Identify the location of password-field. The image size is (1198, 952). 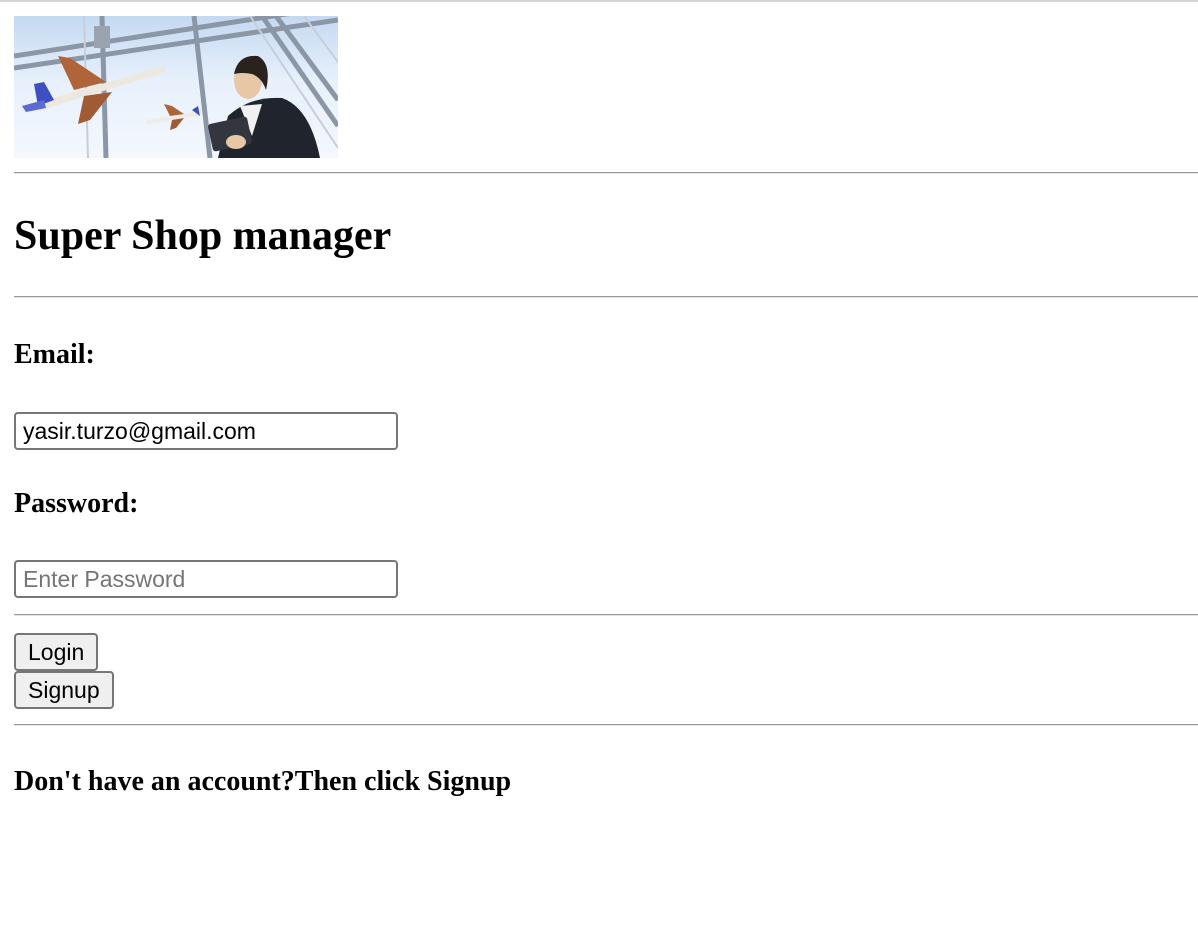
(206, 579).